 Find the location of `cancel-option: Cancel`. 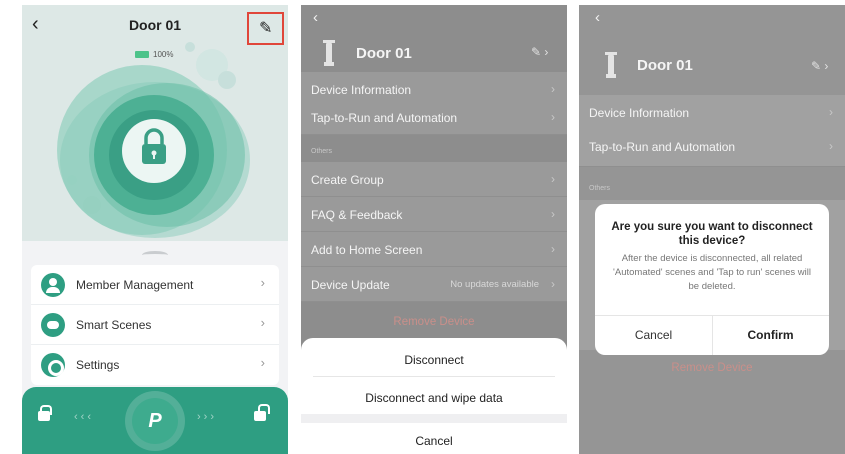

cancel-option: Cancel is located at coordinates (434, 441).